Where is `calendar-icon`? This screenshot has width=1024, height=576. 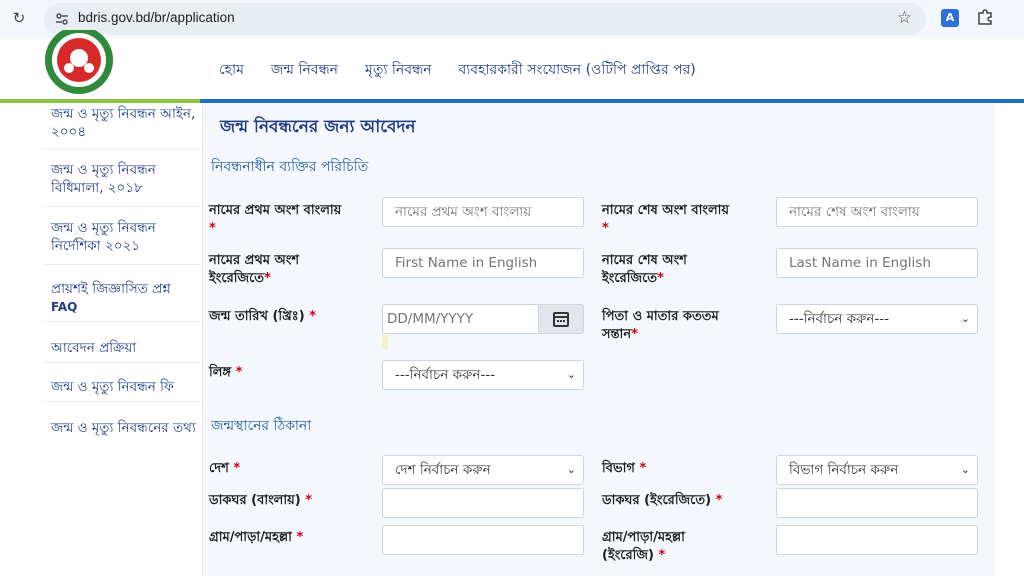
calendar-icon is located at coordinates (561, 319).